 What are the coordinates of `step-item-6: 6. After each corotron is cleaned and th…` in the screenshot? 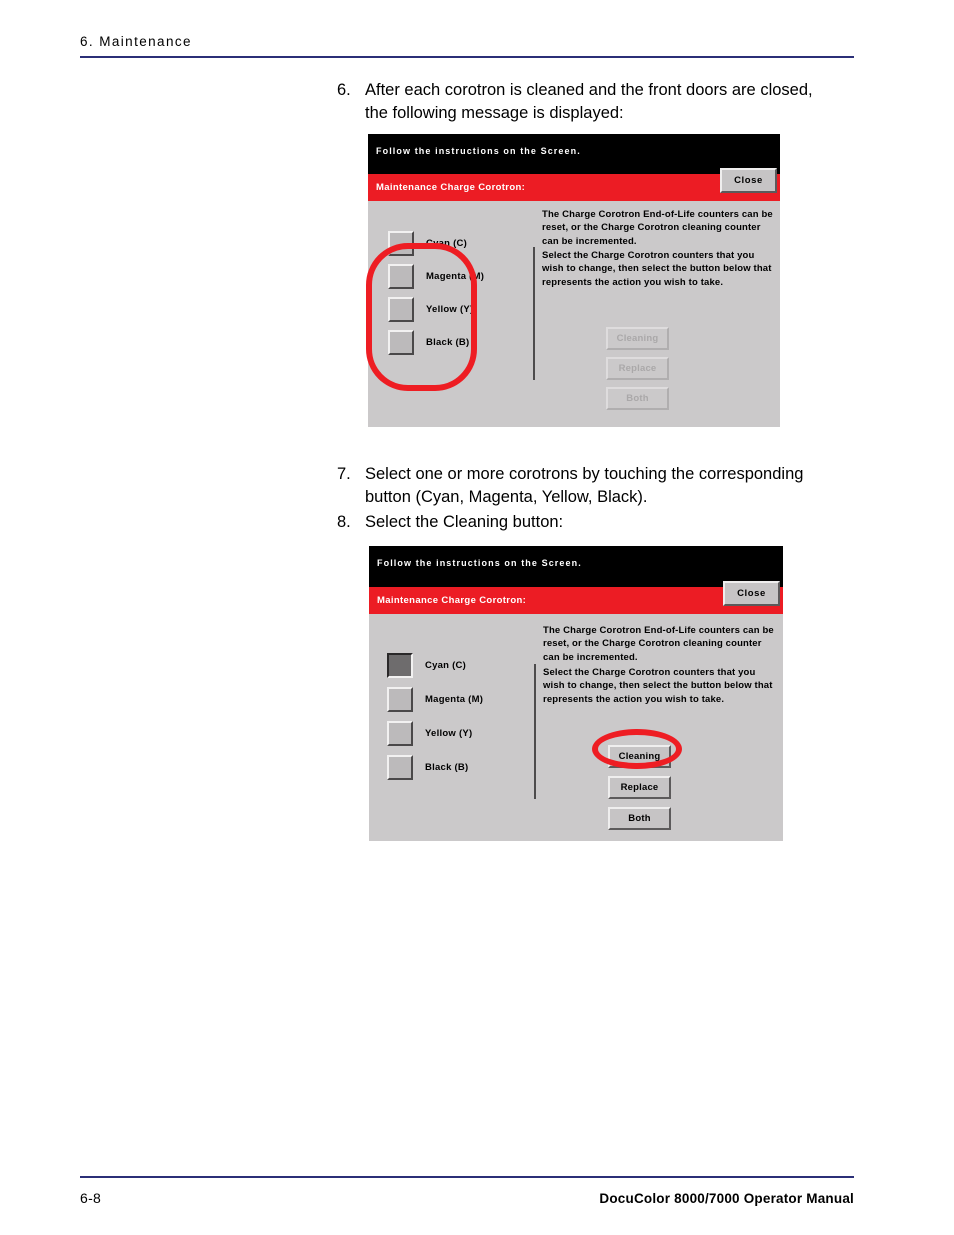 It's located at (587, 102).